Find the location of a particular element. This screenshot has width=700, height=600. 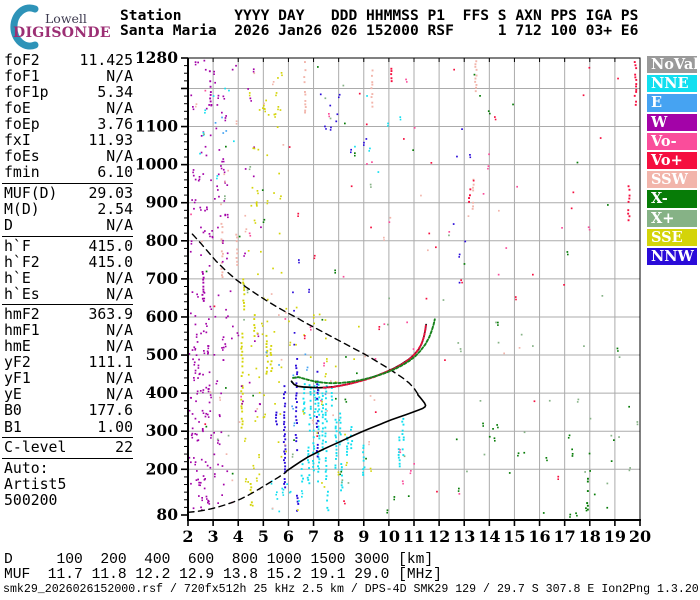

x-axis-tick-label: 3 is located at coordinates (213, 536).